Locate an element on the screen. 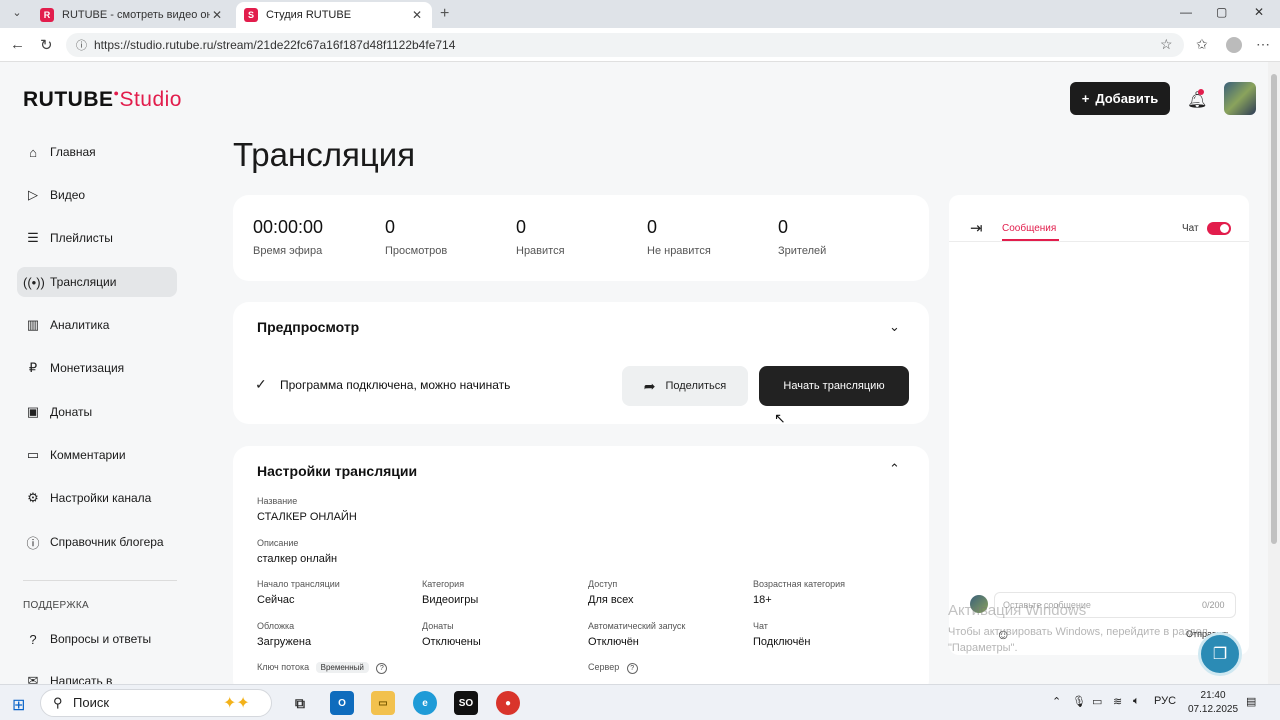 This screenshot has height=720, width=1280. new-tab-plus-icon: + is located at coordinates (444, 14).